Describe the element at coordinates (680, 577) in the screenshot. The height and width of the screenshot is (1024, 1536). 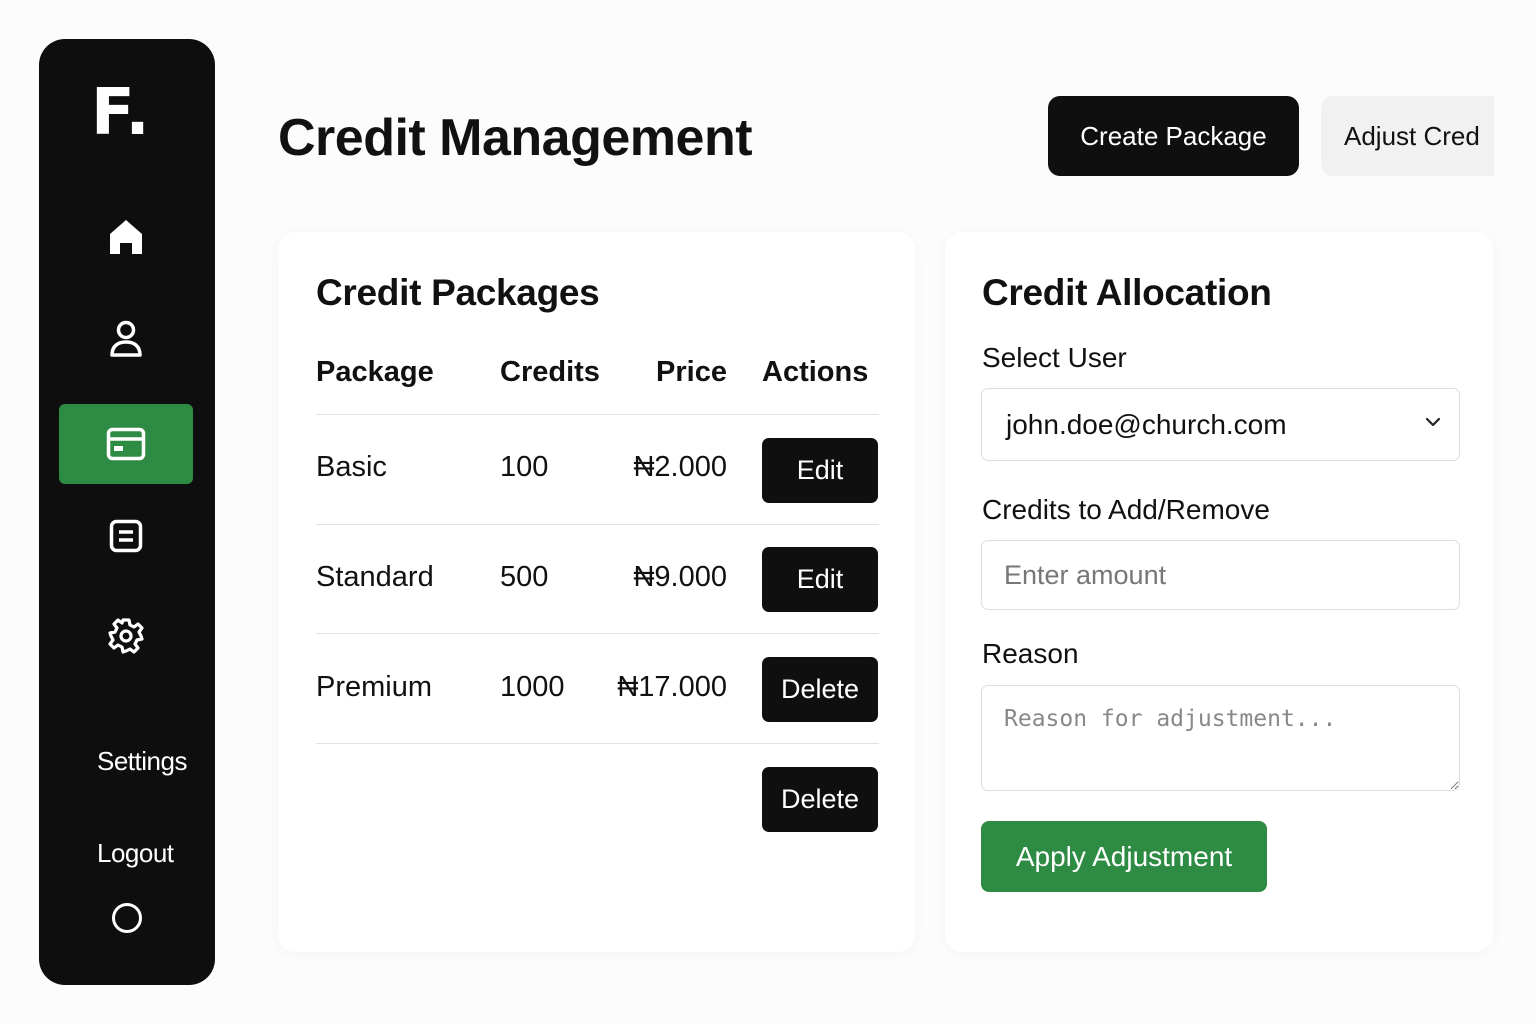
I see `price-cell: ₦9.000` at that location.